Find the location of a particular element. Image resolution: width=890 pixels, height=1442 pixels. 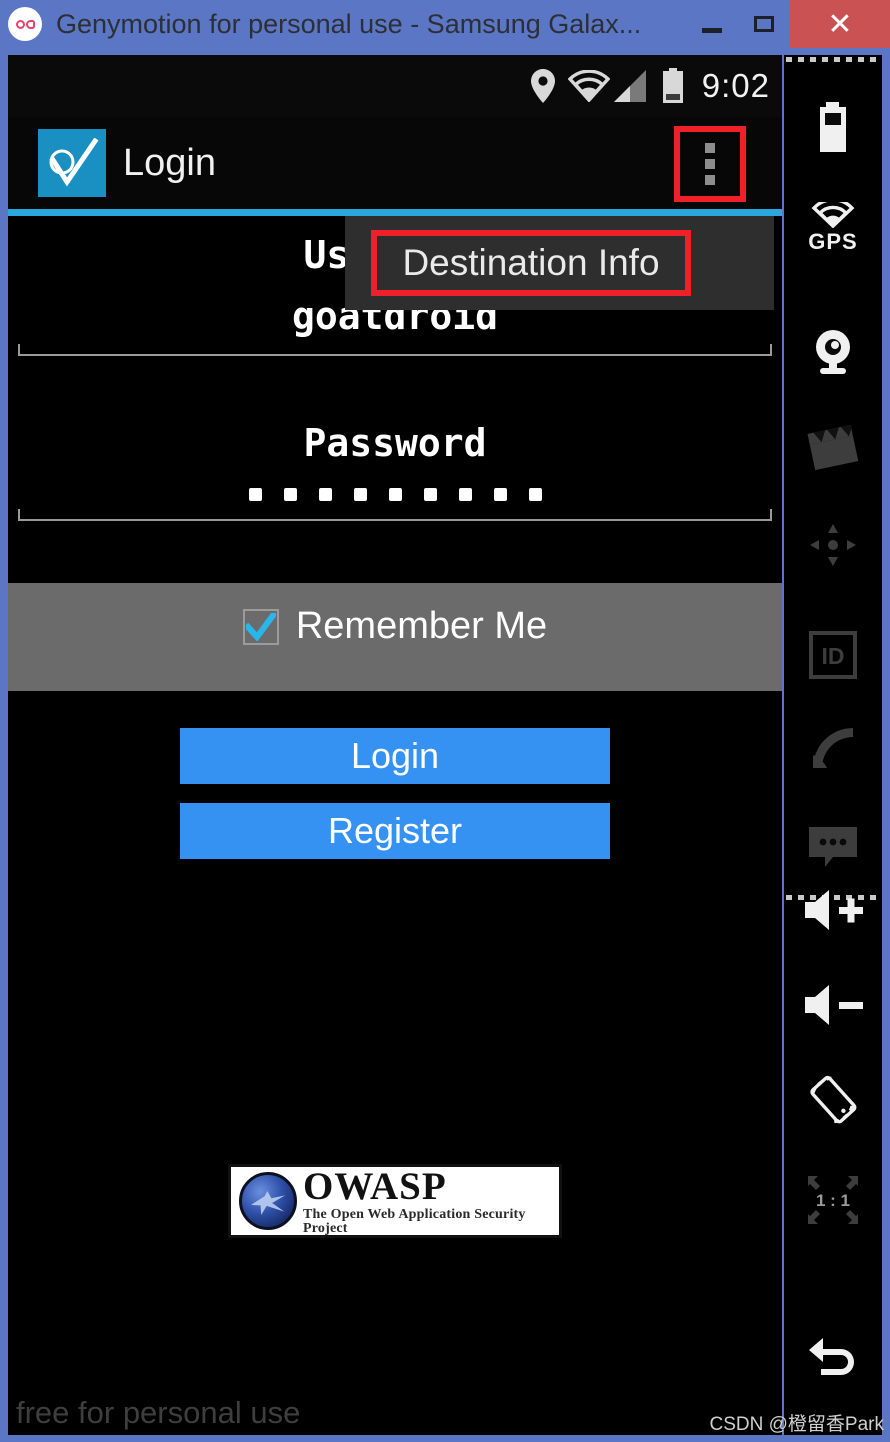

sms-icon is located at coordinates (833, 848).